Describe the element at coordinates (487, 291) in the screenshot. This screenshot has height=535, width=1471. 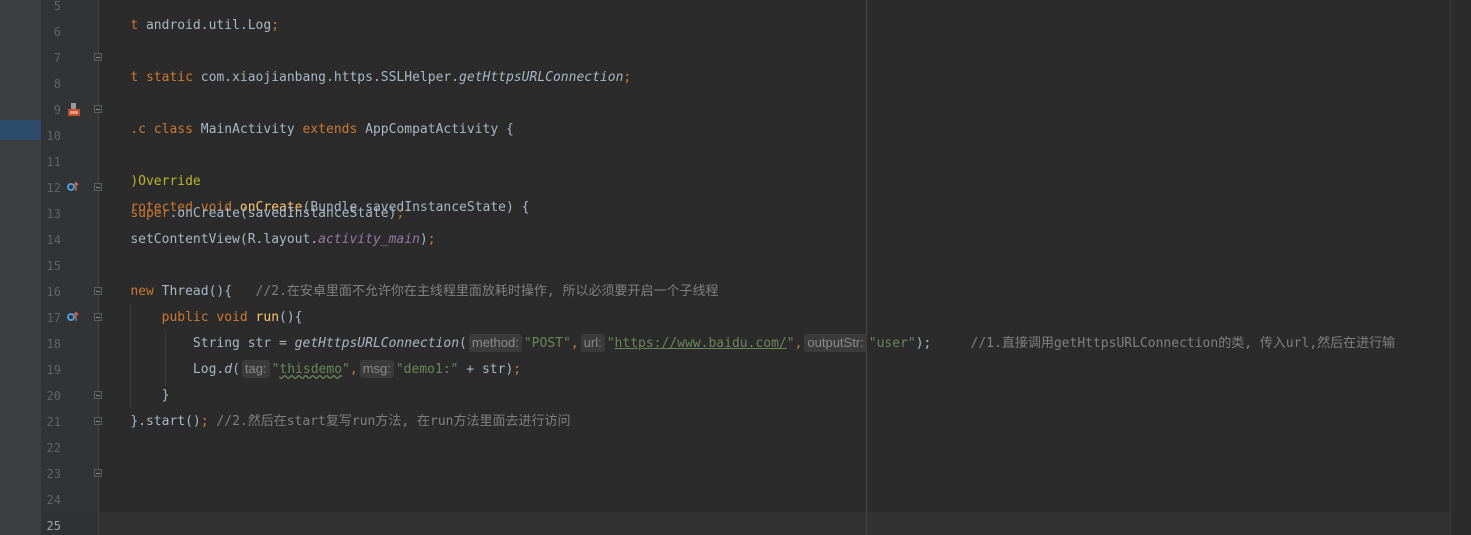
I see `comment: //2.在安卓里面不允许你在主线程里面放耗时操作, 所以必须要开启一个子线程` at that location.